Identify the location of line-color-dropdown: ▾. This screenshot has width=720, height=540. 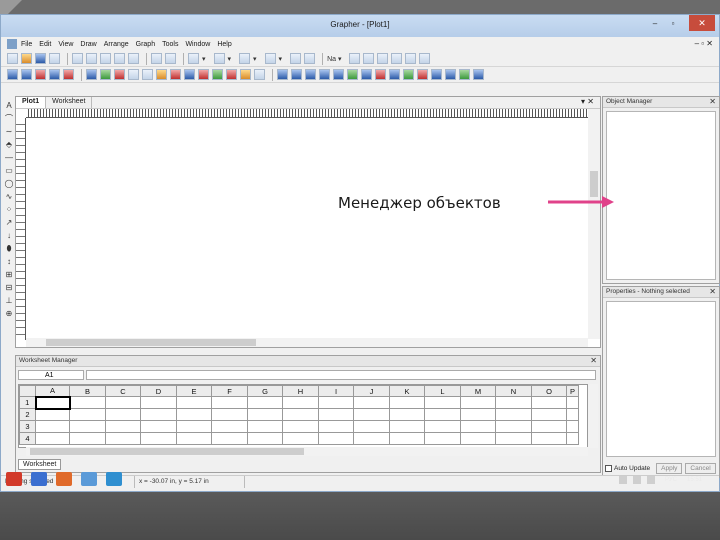
(255, 59).